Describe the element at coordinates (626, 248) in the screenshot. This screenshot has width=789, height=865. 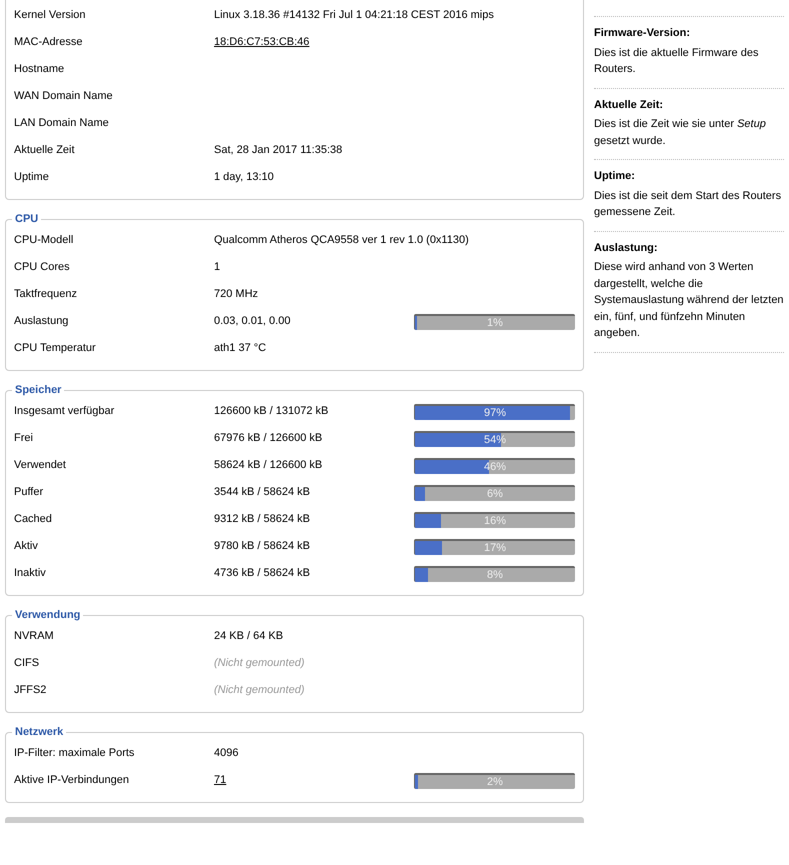
I see `help-title: Auslastung:` at that location.